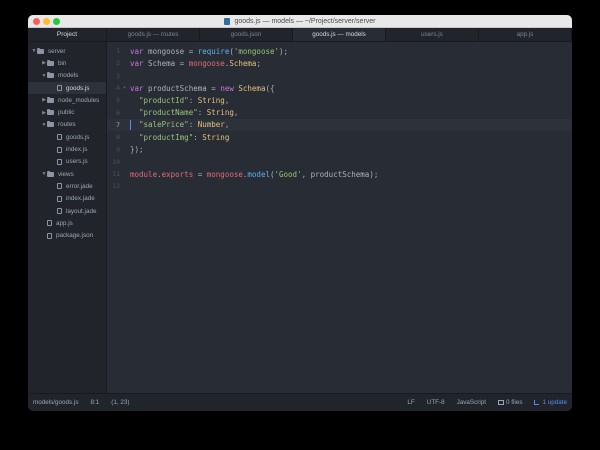 This screenshot has width=600, height=450. Describe the element at coordinates (258, 174) in the screenshot. I see `code-token: model` at that location.